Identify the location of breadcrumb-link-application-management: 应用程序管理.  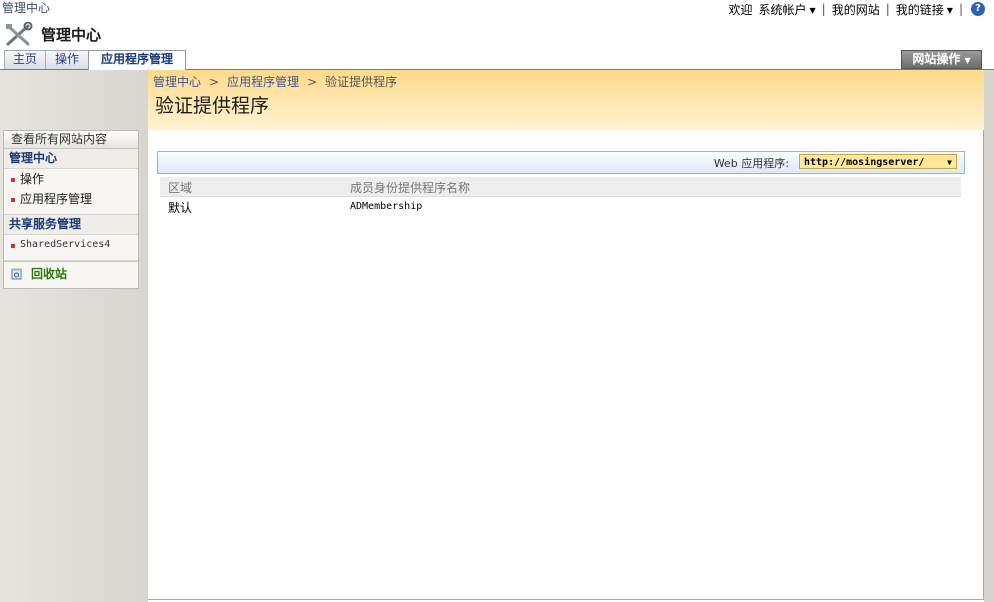
(263, 82).